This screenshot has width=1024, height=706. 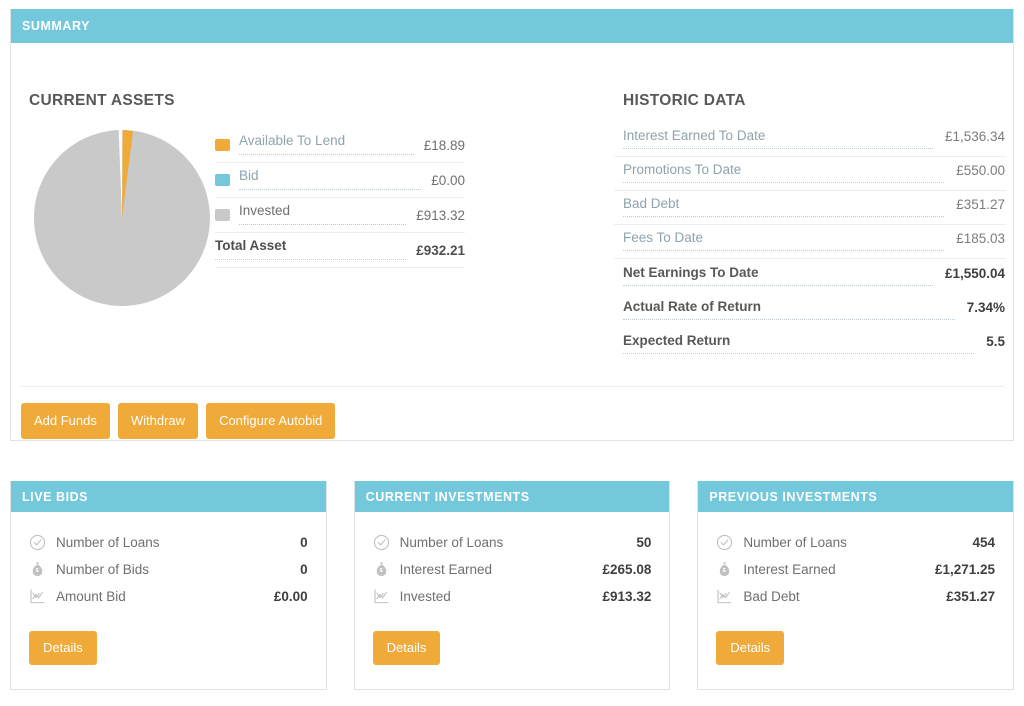 I want to click on card-previous-investments-header: PREVIOUS INVESTMENTS, so click(x=856, y=496).